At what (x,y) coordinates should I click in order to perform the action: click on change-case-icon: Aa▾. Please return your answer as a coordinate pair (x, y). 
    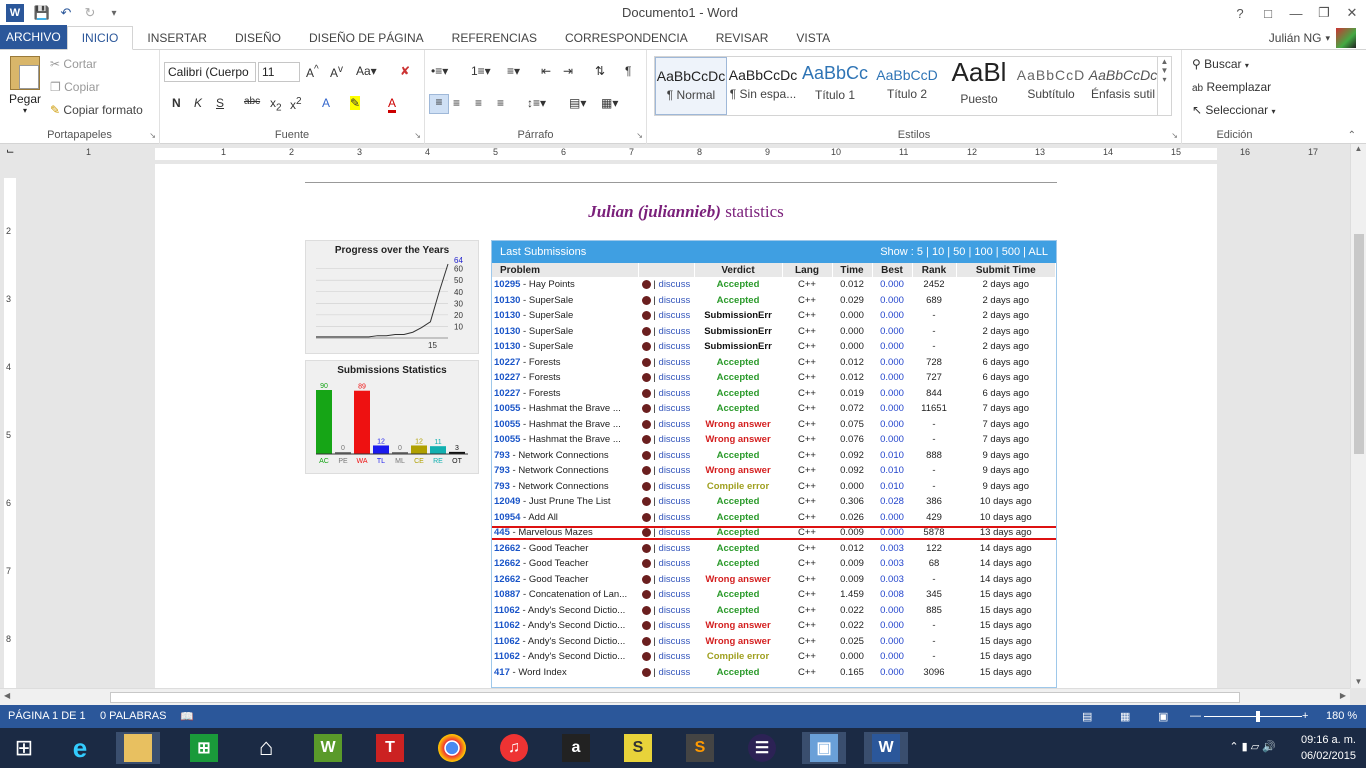
    Looking at the image, I should click on (366, 71).